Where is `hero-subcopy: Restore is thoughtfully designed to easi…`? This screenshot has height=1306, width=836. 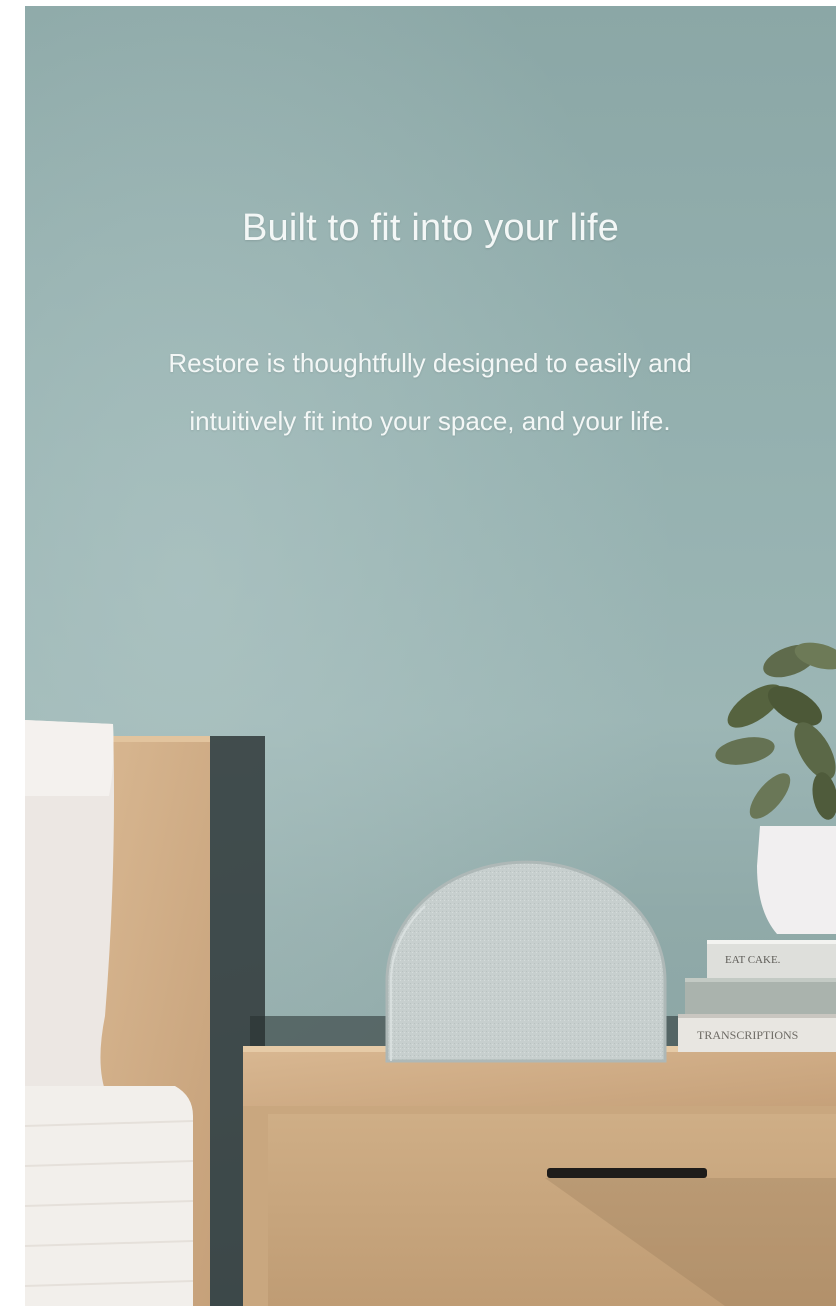 hero-subcopy: Restore is thoughtfully designed to easi… is located at coordinates (430, 392).